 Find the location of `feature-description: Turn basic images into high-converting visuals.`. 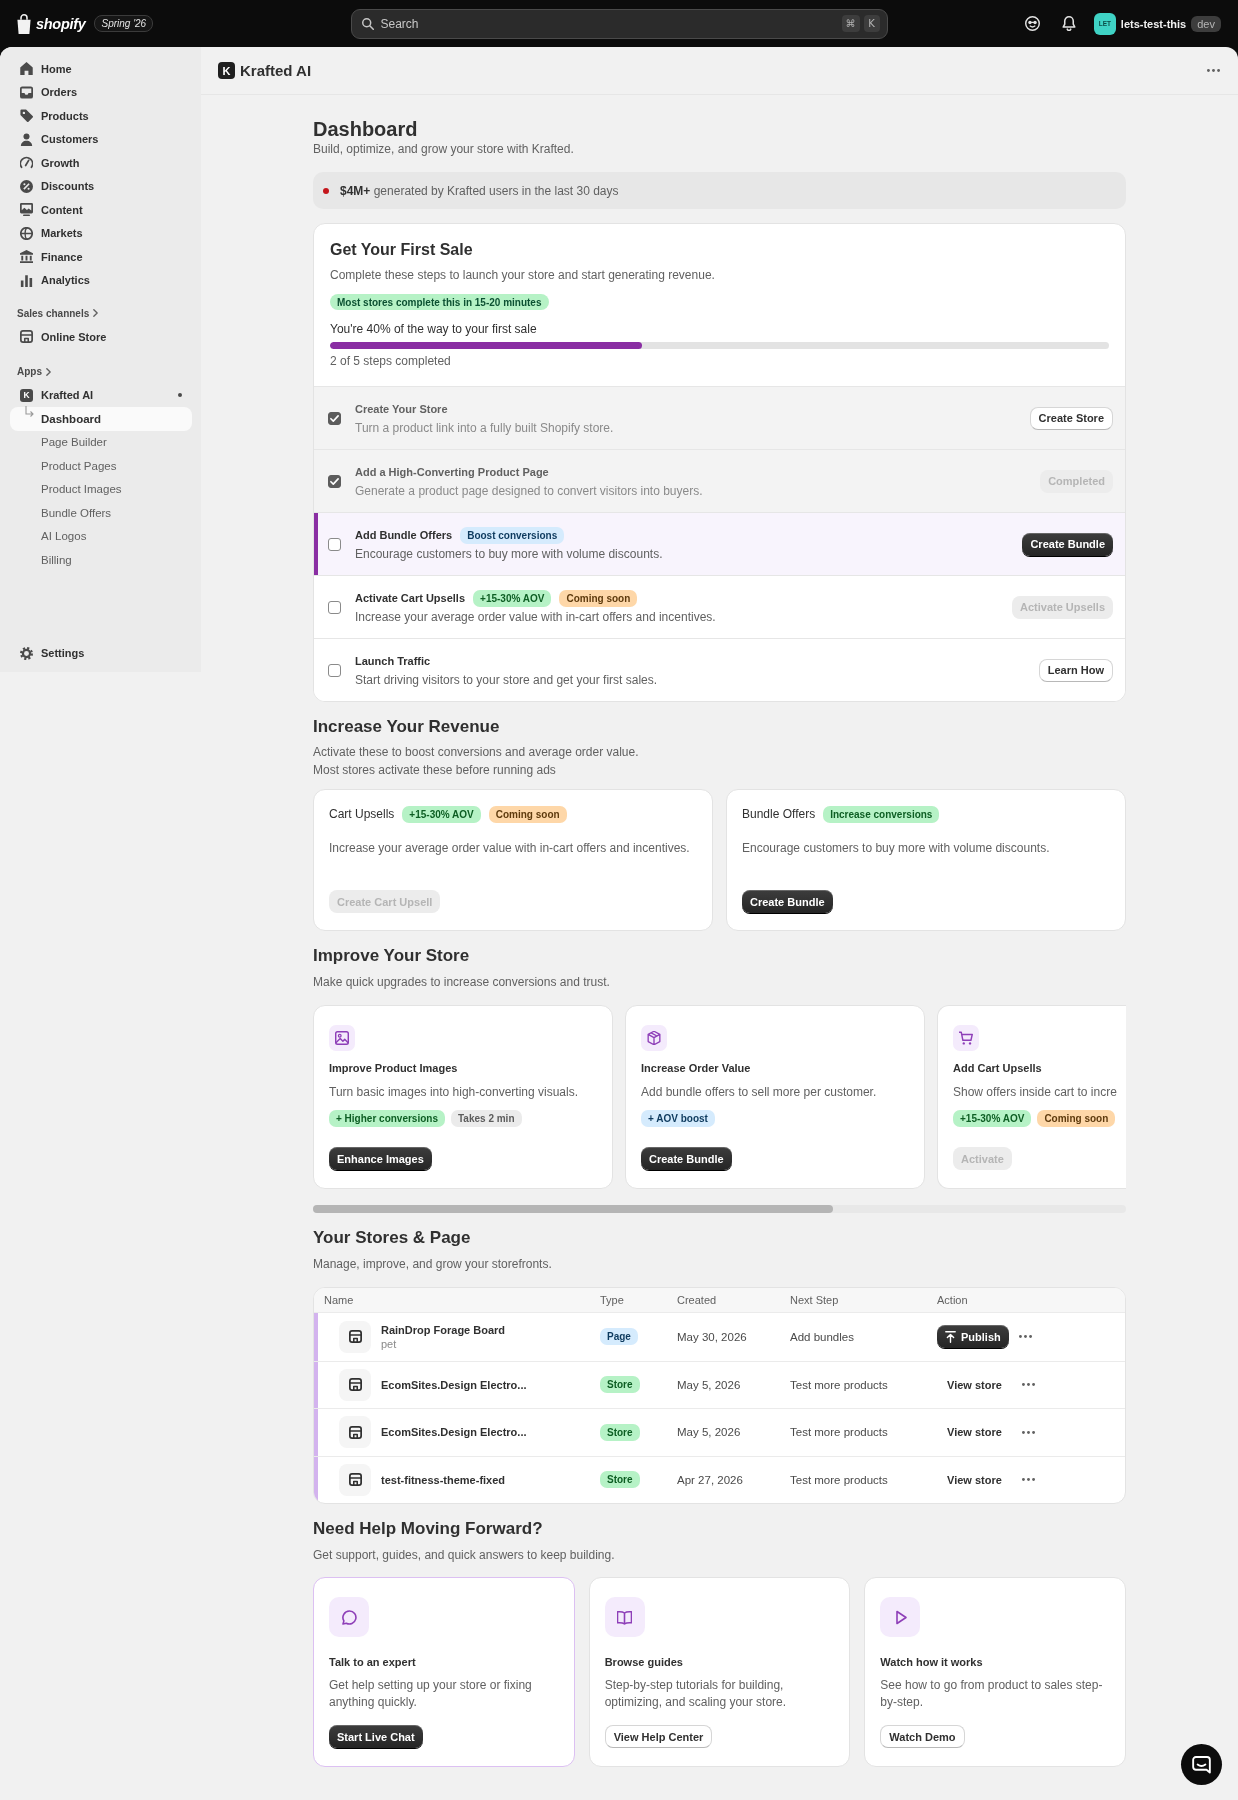

feature-description: Turn basic images into high-converting visuals. is located at coordinates (453, 1092).